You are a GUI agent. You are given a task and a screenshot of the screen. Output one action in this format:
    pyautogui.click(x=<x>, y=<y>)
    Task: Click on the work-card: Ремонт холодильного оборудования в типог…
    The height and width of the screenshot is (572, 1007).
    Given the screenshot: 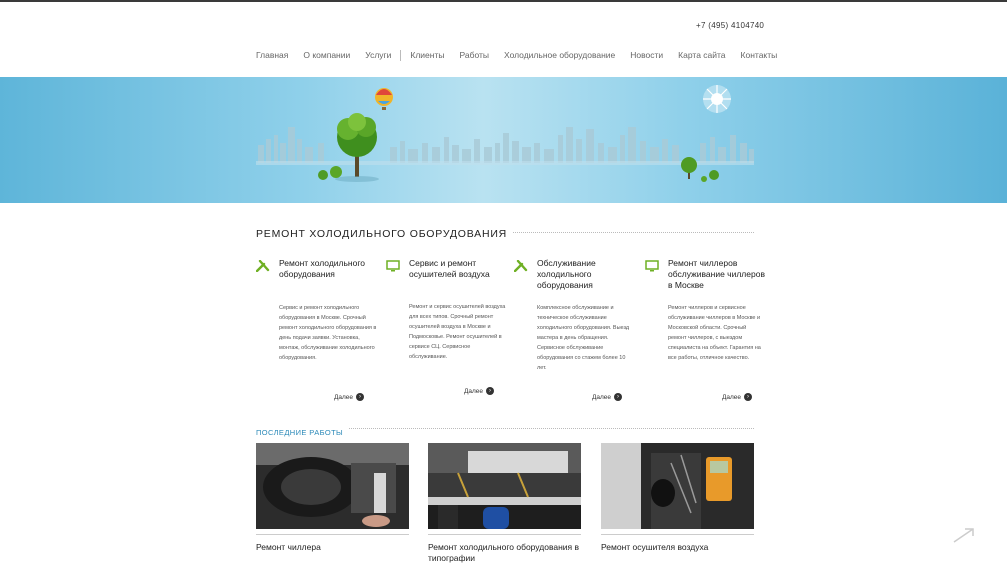 What is the action you would take?
    pyautogui.click(x=504, y=503)
    